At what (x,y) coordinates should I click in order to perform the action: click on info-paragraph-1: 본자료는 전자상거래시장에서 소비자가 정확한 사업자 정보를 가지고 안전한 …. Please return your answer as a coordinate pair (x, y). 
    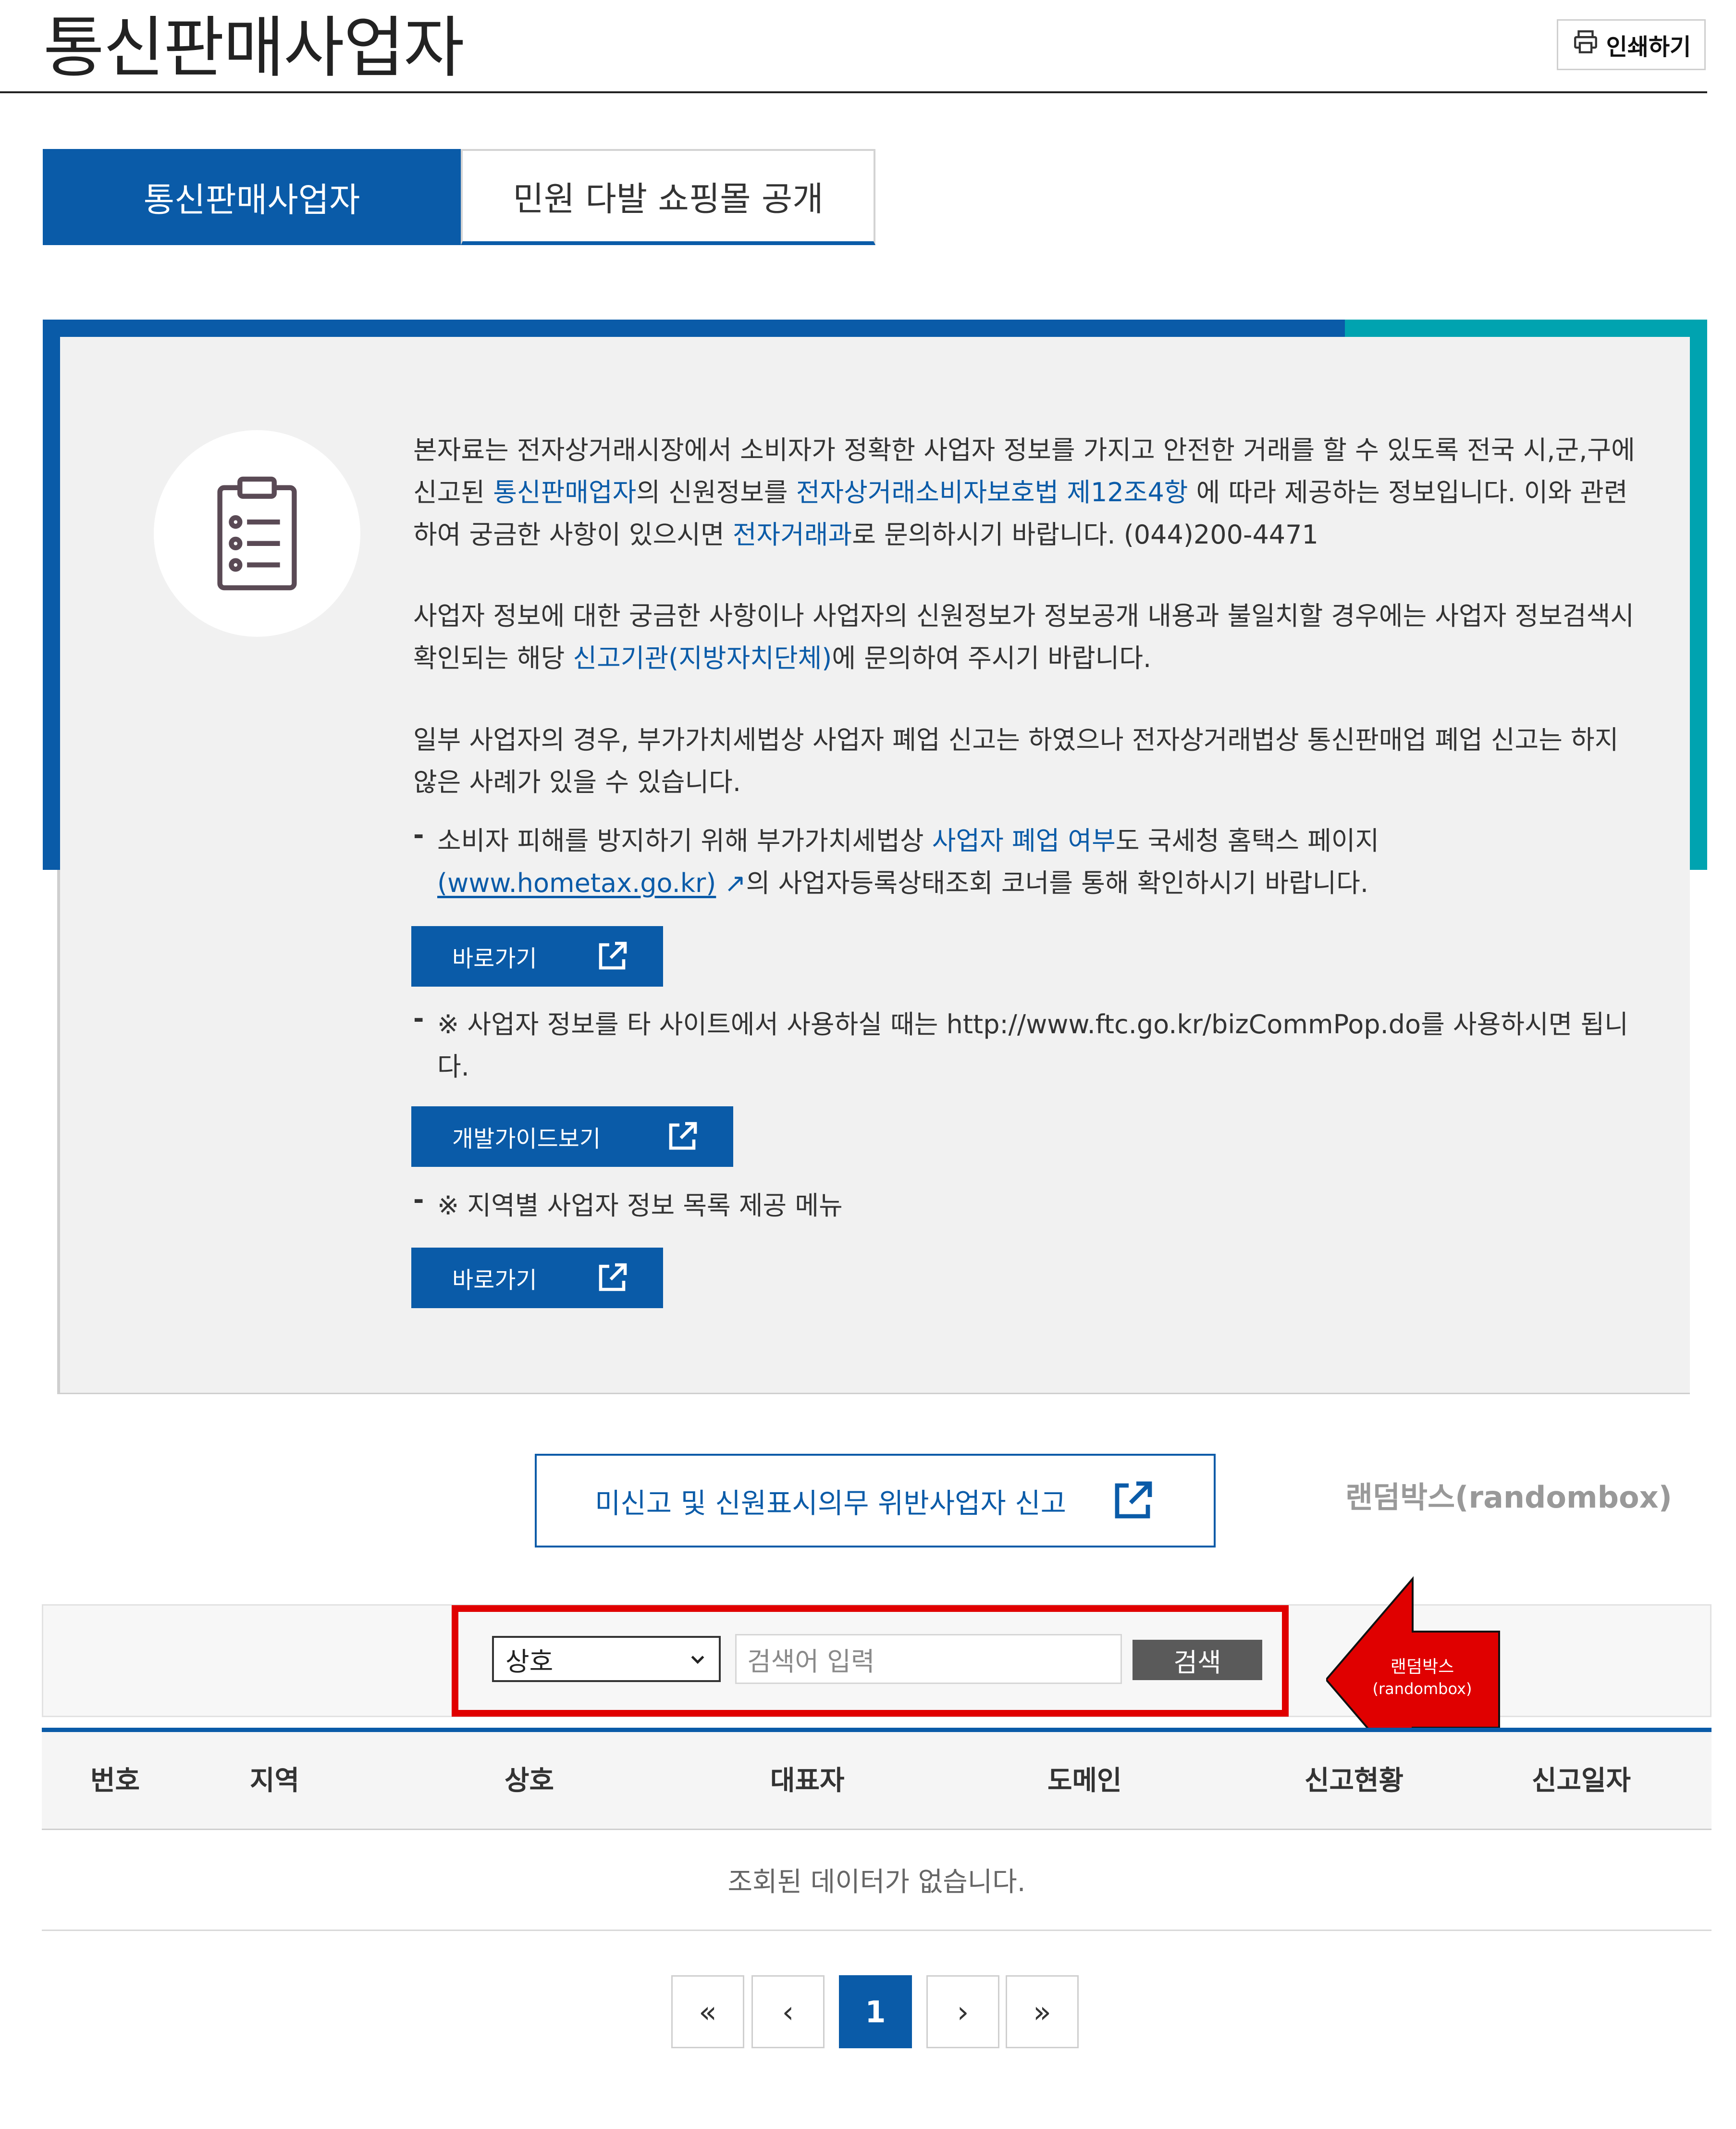
    Looking at the image, I should click on (1028, 492).